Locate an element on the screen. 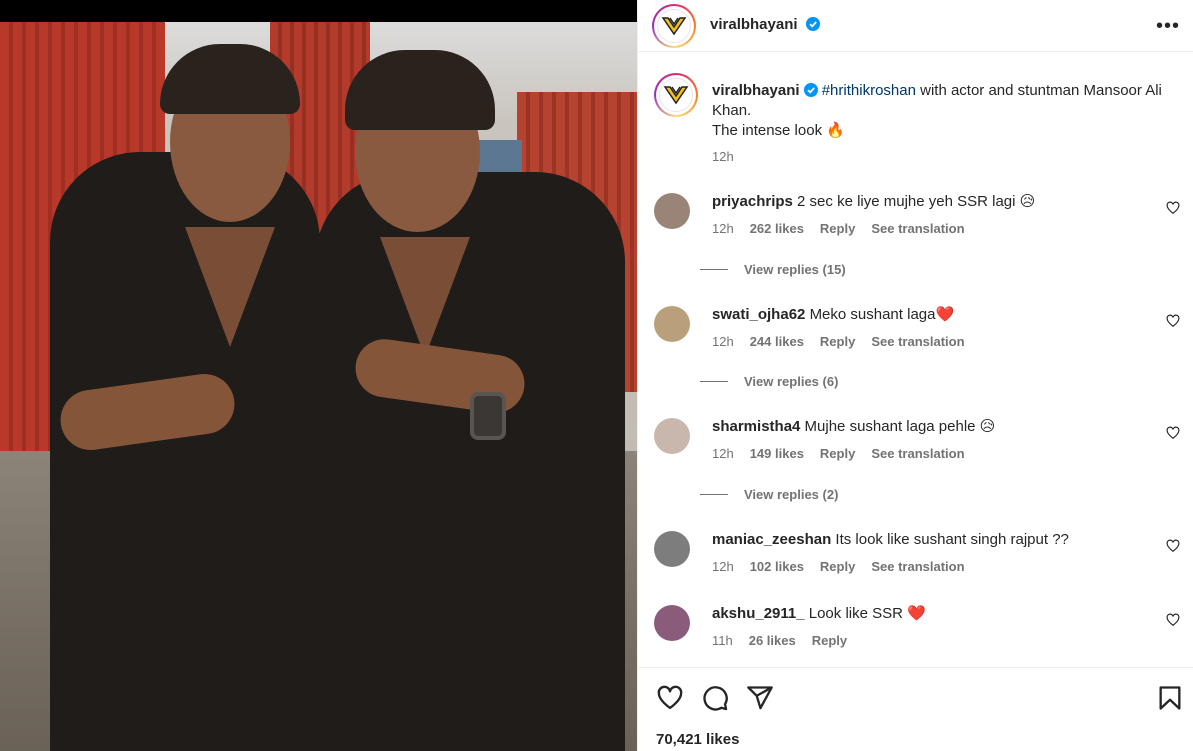 Image resolution: width=1193 pixels, height=751 pixels. author-avatar is located at coordinates (674, 26).